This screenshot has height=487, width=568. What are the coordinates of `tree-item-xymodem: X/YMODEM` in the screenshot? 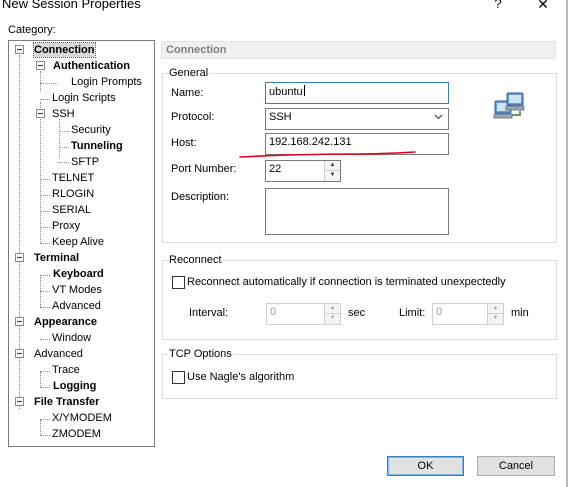 It's located at (82, 418).